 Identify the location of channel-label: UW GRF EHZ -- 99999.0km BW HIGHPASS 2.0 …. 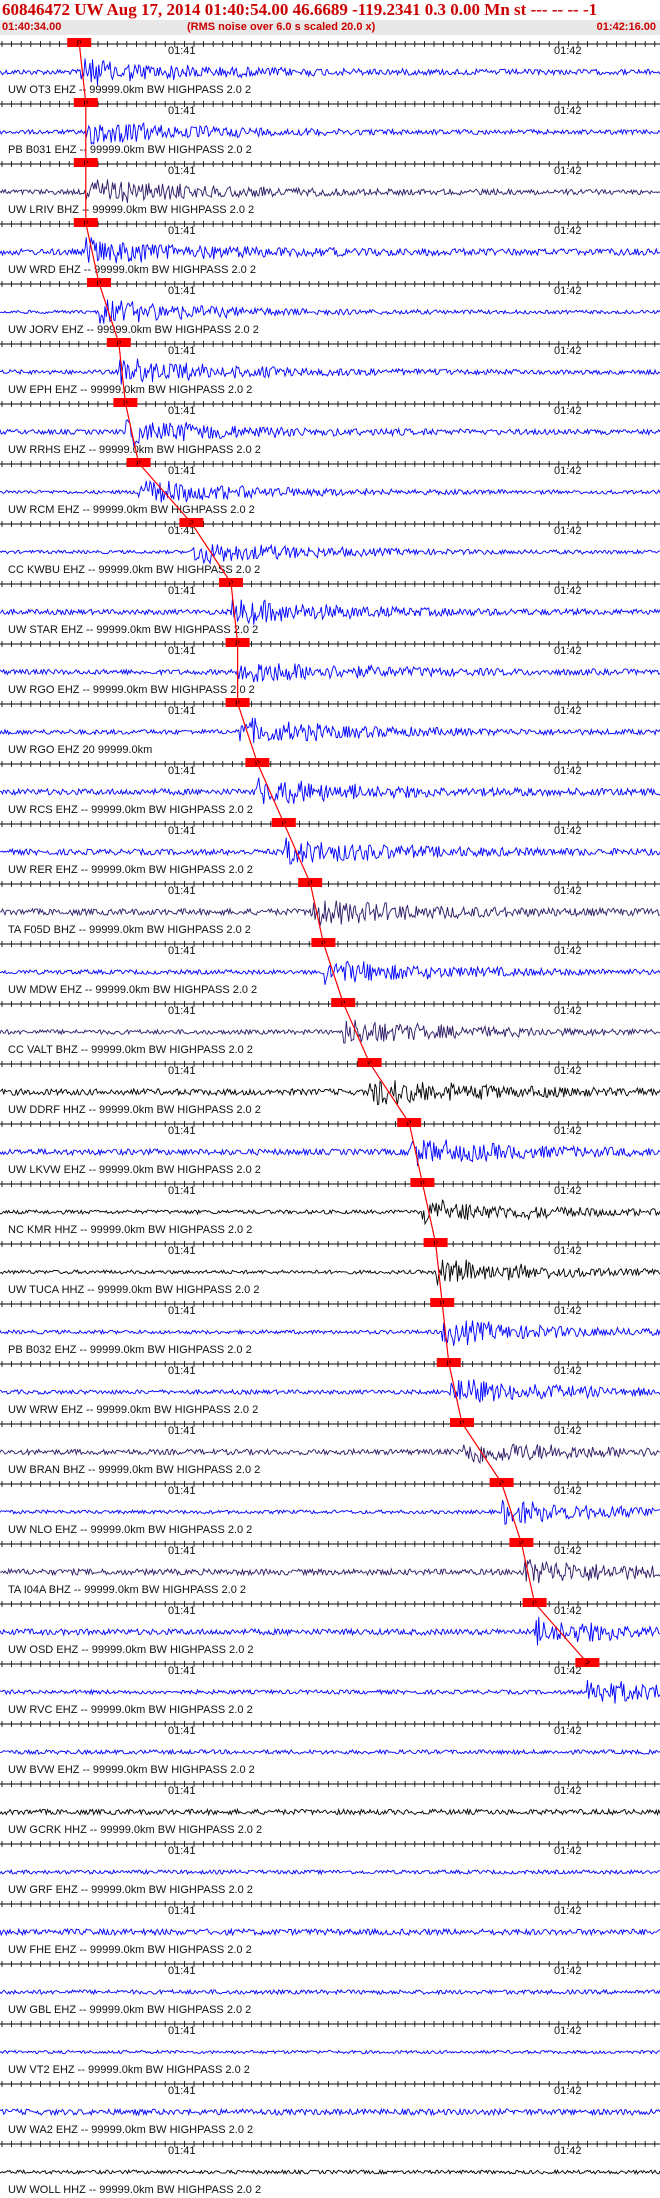
(130, 1890).